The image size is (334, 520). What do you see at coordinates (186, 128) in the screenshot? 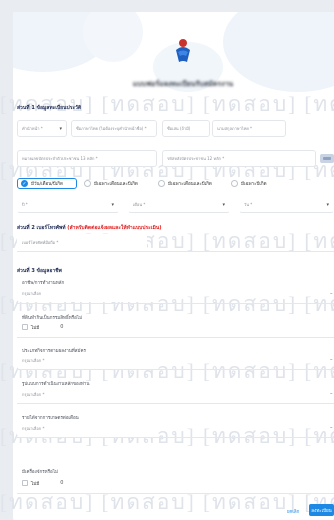
I see `nickname-input: ชื่อเล่น (ถ้ามี)` at bounding box center [186, 128].